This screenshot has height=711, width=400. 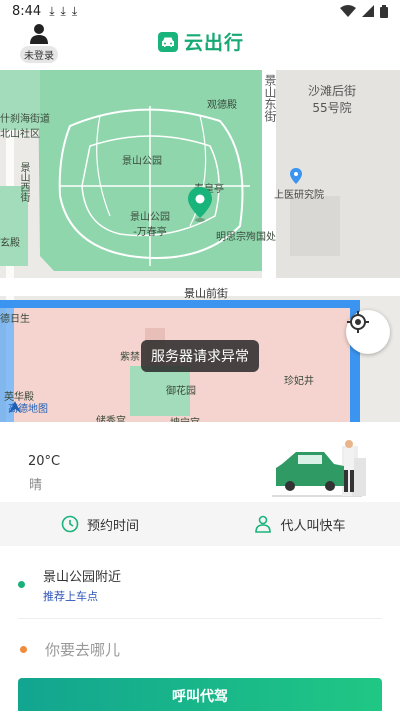 What do you see at coordinates (206, 293) in the screenshot?
I see `street-jingshan-qianjie: 景山前街` at bounding box center [206, 293].